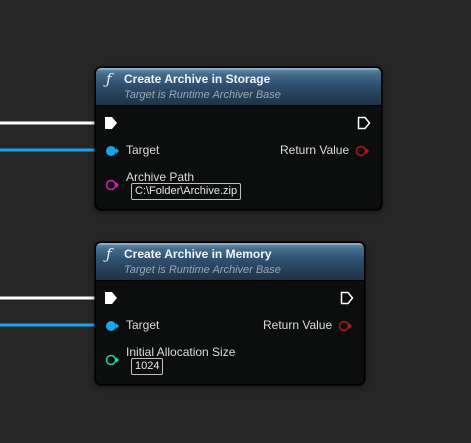 The width and height of the screenshot is (471, 443). Describe the element at coordinates (197, 79) in the screenshot. I see `node-title: Create Archive in Storage` at that location.